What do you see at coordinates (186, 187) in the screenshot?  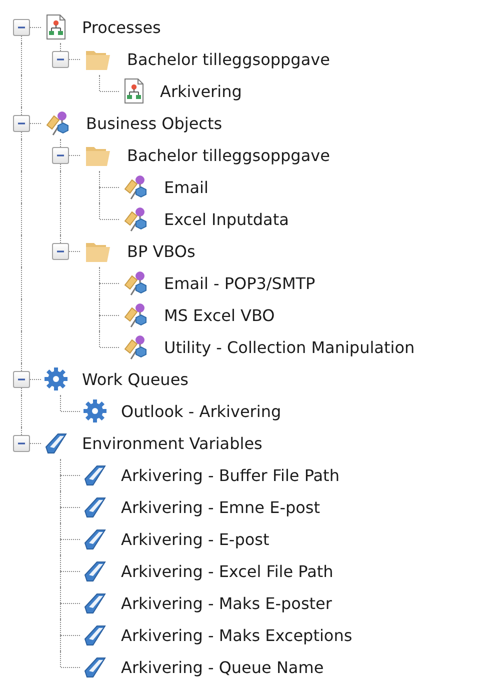 I see `tree-item-label: Email` at bounding box center [186, 187].